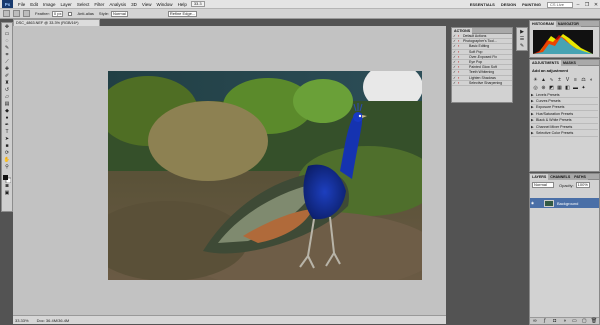 This screenshot has width=600, height=325. I want to click on zoom-tool-icon: ⚲, so click(7, 167).